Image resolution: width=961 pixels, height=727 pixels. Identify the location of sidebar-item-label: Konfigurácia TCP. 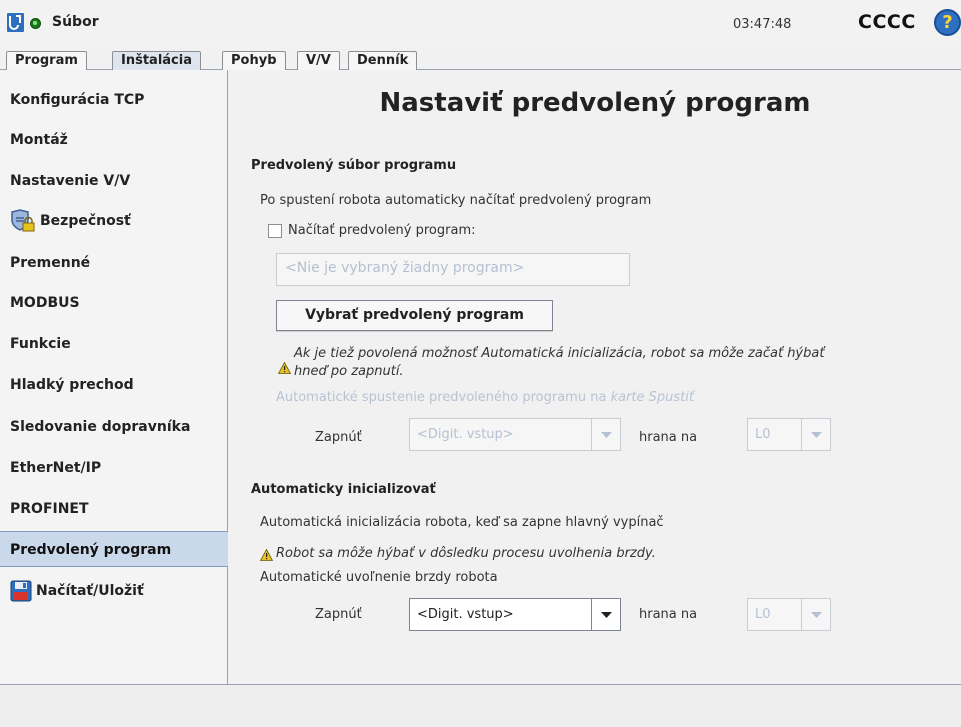
(77, 100).